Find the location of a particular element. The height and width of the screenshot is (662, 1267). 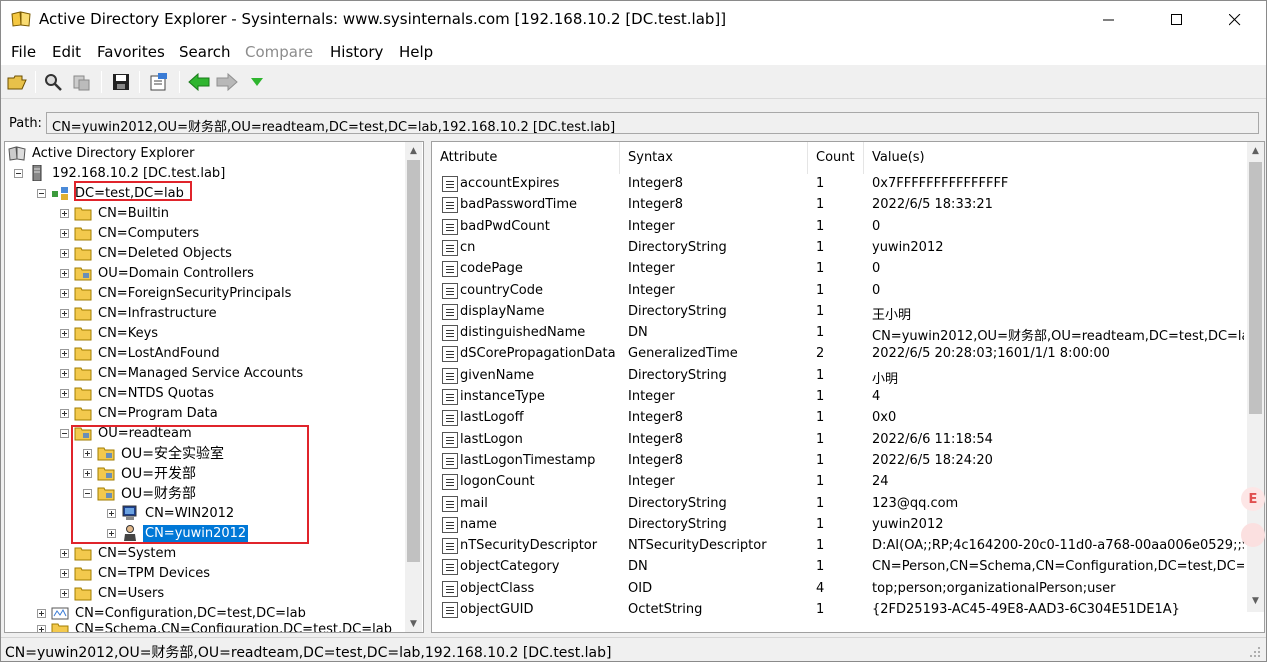

menu-search: Search is located at coordinates (205, 52).